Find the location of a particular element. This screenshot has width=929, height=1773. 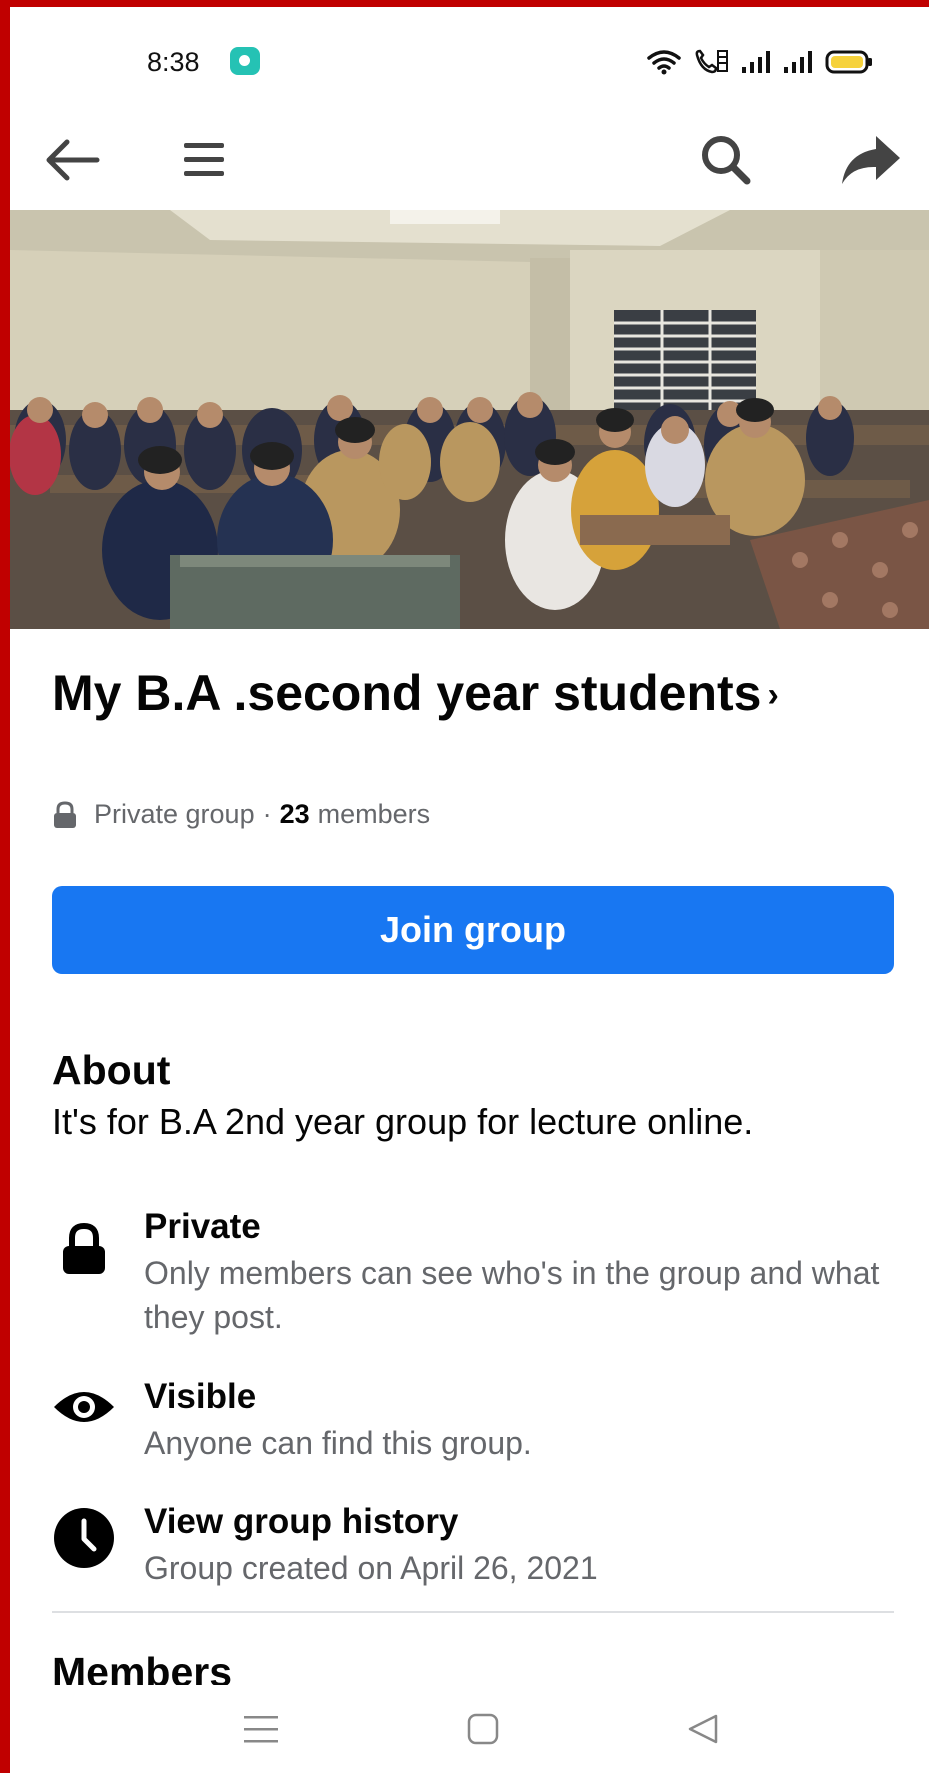

status-time: 8:38 is located at coordinates (173, 62).